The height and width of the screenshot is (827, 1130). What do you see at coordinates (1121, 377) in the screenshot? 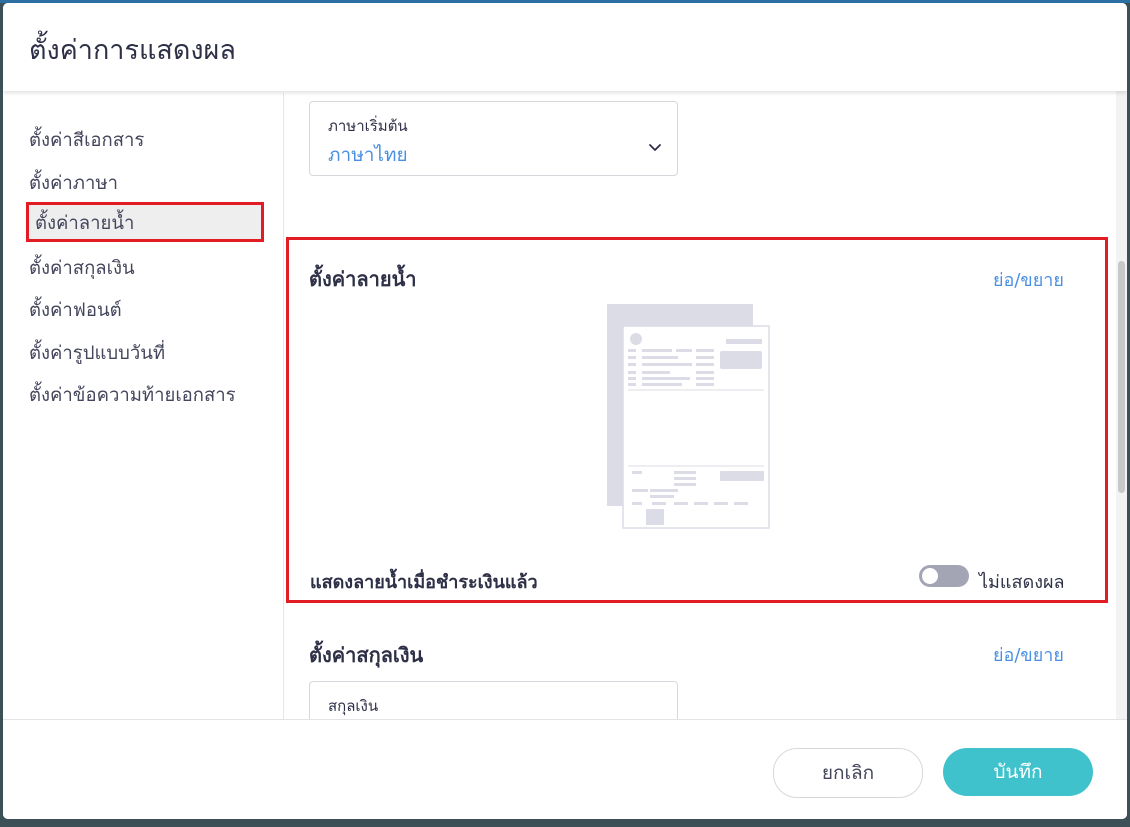
I see `scrollbar-thumb` at bounding box center [1121, 377].